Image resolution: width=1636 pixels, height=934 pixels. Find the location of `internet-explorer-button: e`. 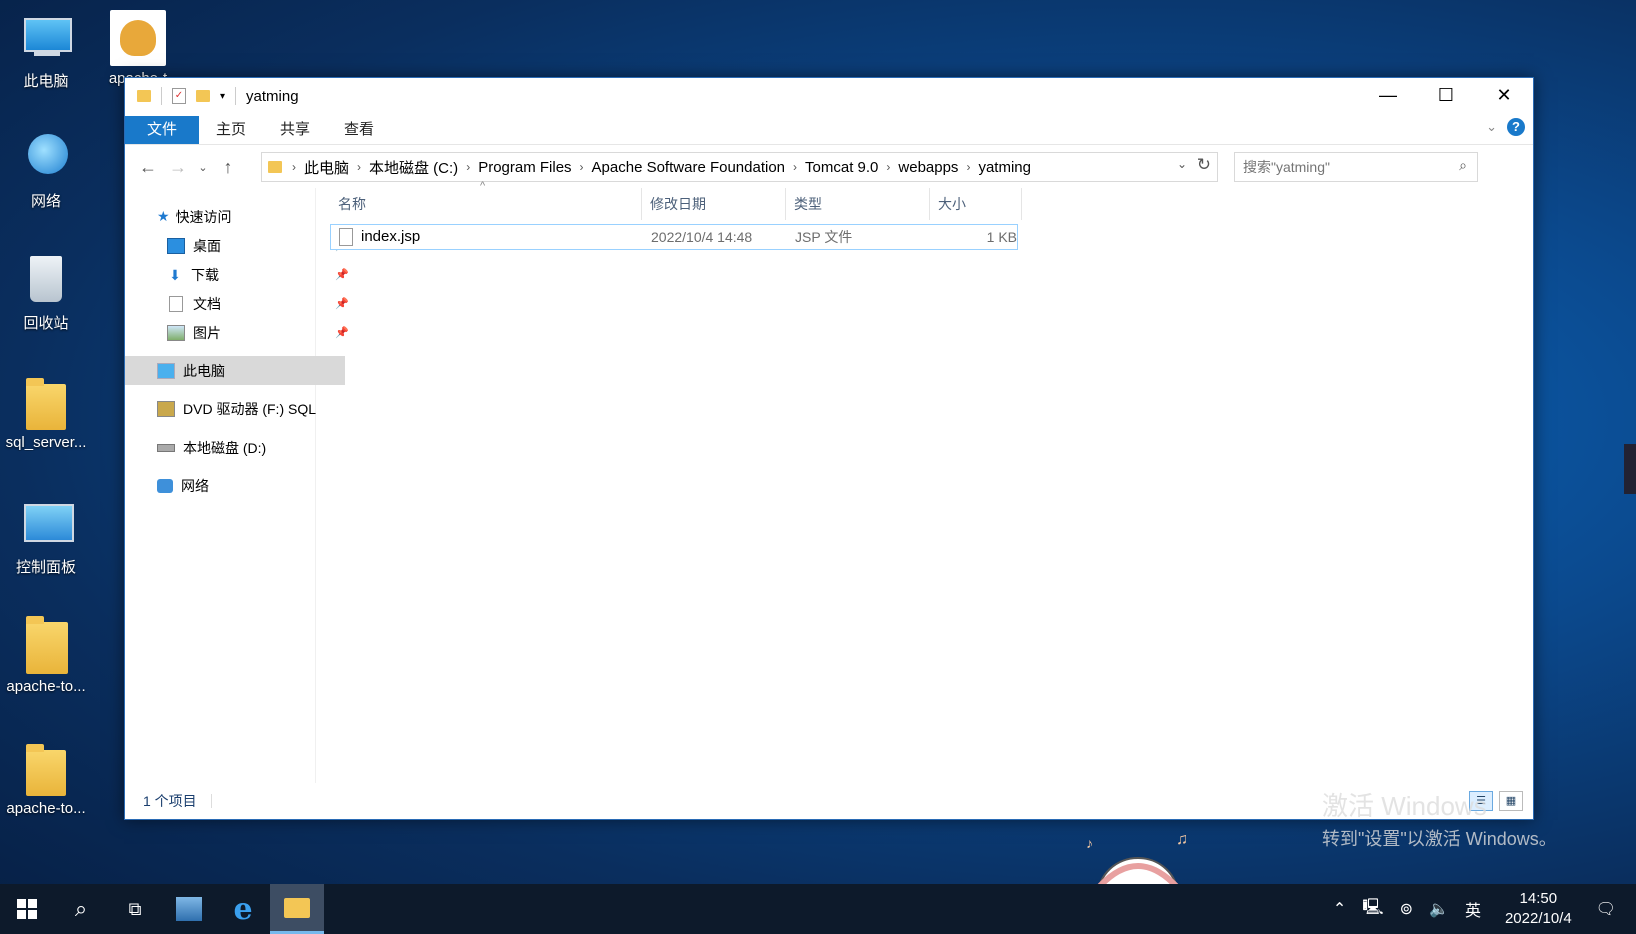

internet-explorer-button: e is located at coordinates (243, 909).